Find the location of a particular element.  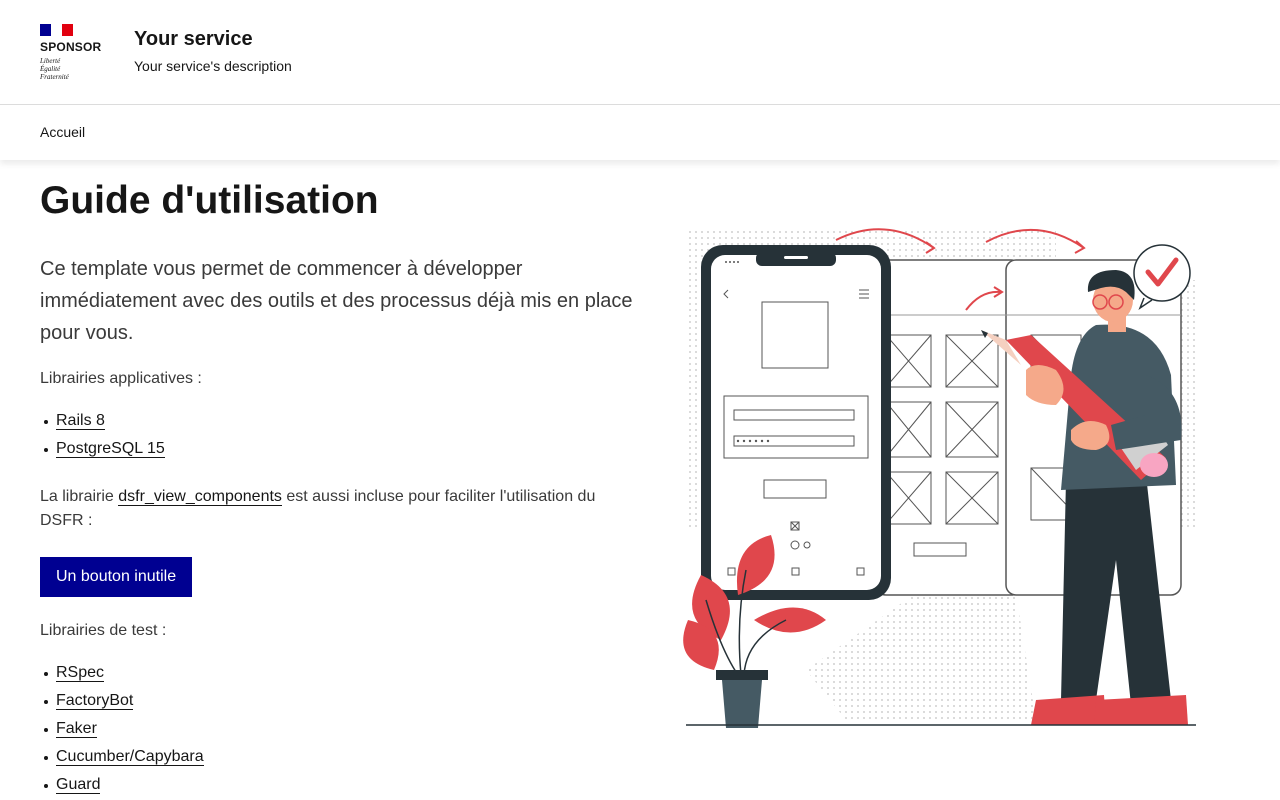

nav-item-accueil: Accueil is located at coordinates (62, 132).